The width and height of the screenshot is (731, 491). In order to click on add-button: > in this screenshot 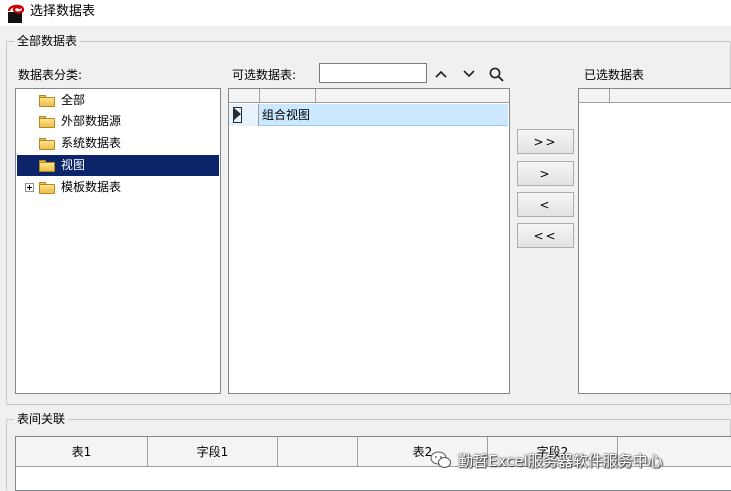, I will do `click(545, 173)`.